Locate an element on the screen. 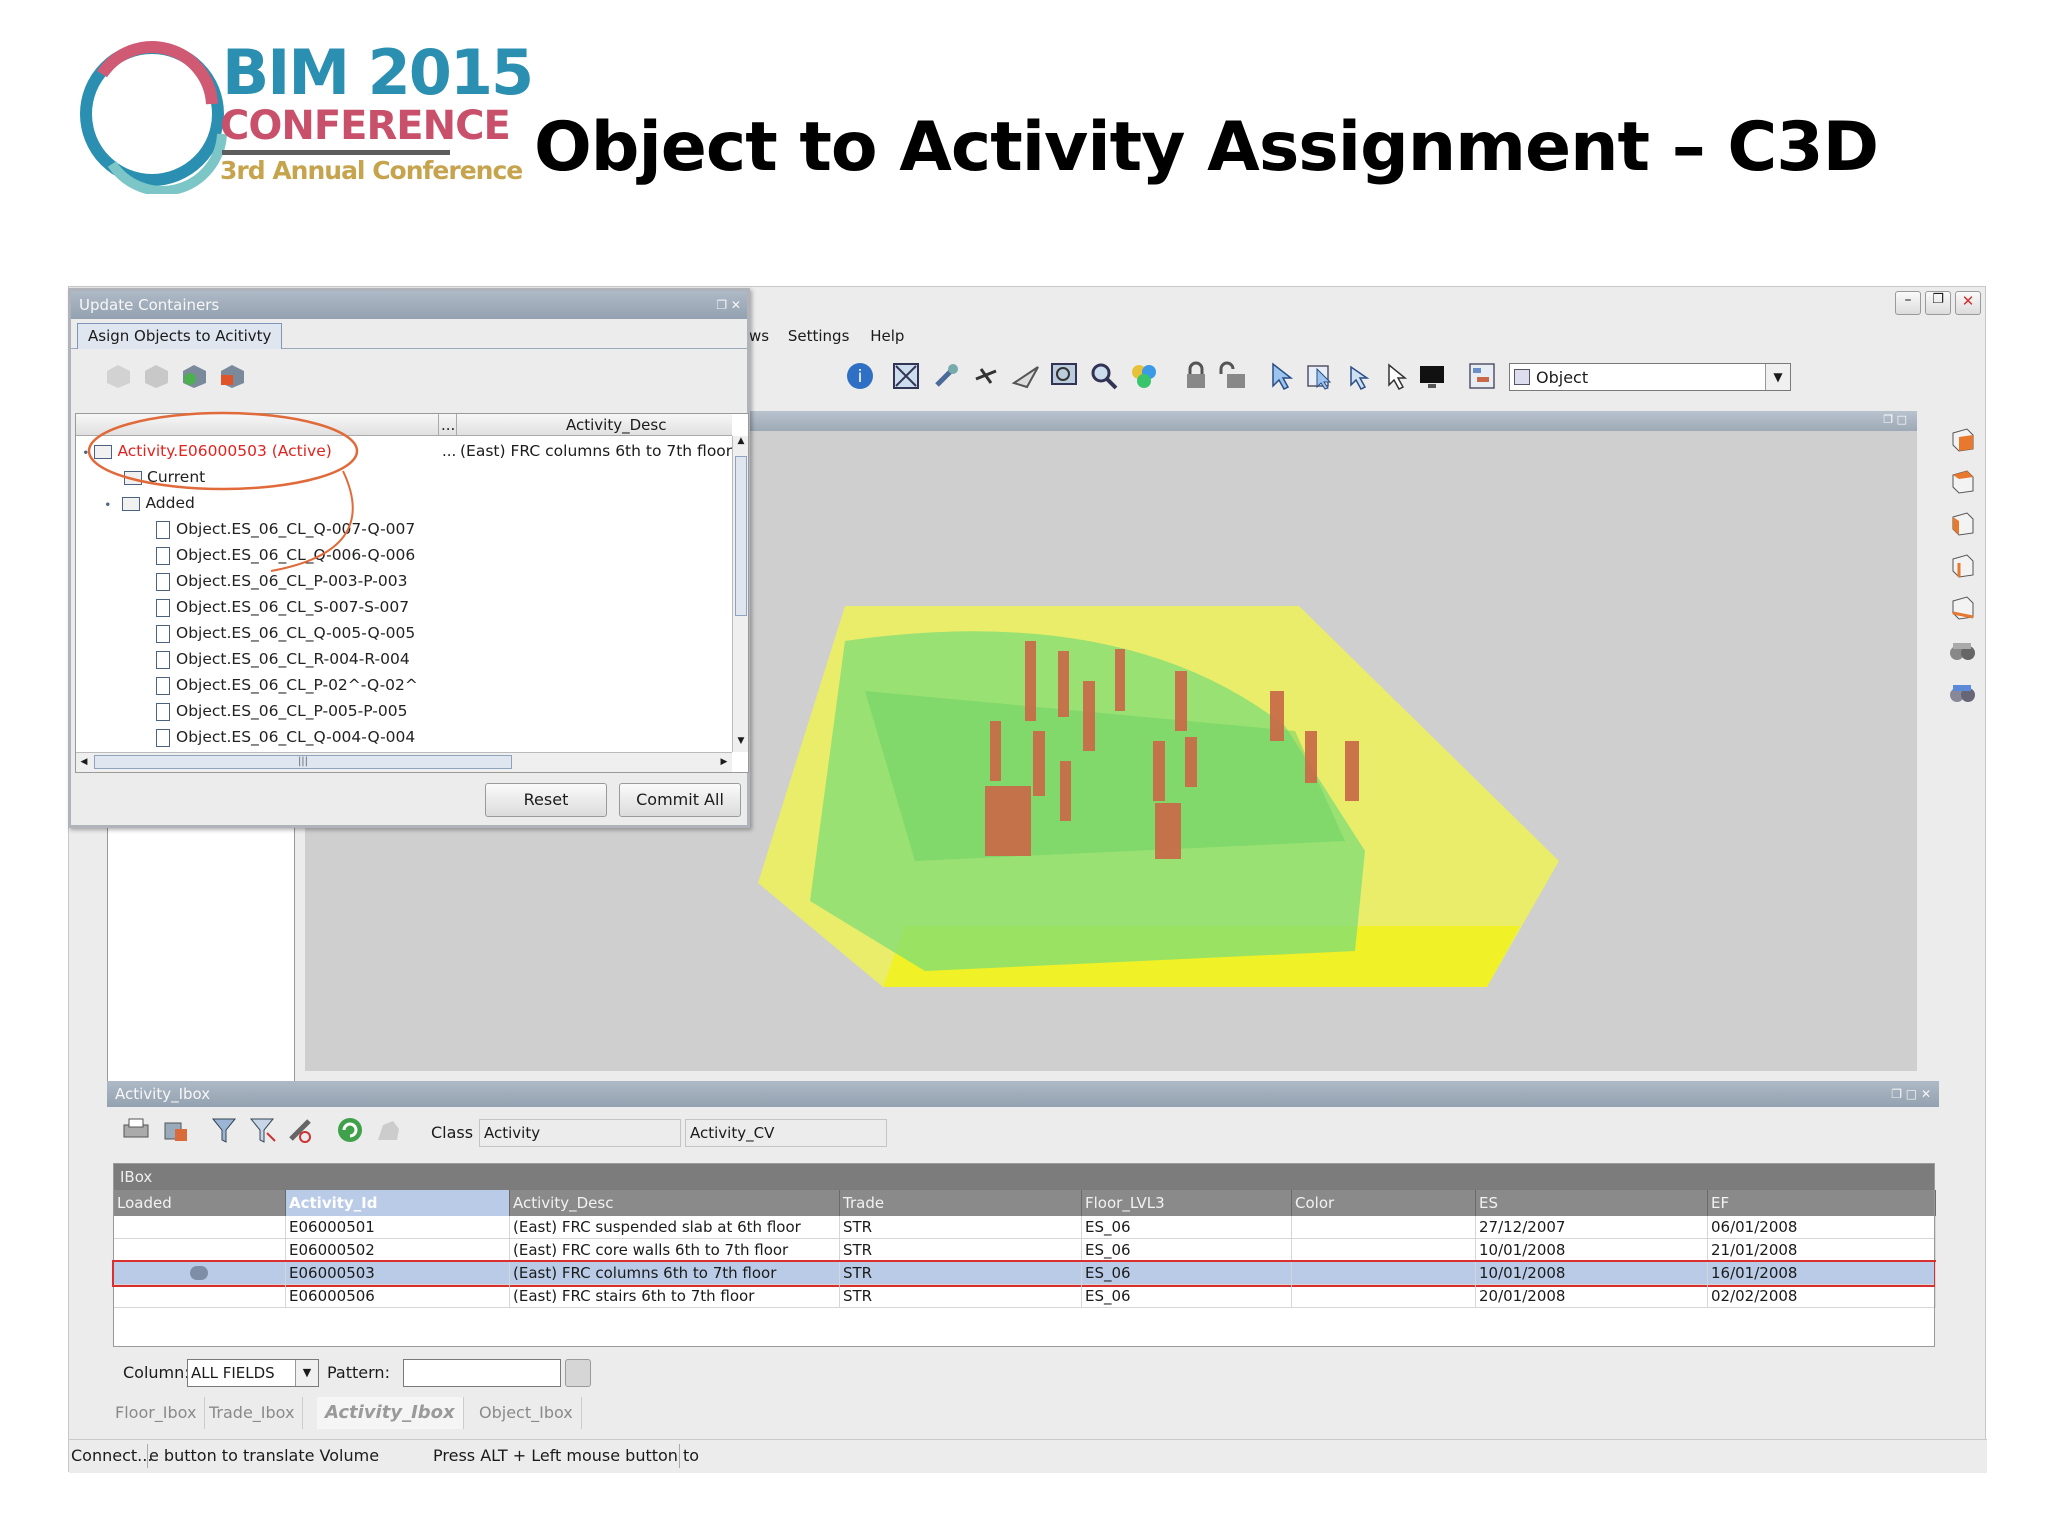  cell-color is located at coordinates (1384, 1227).